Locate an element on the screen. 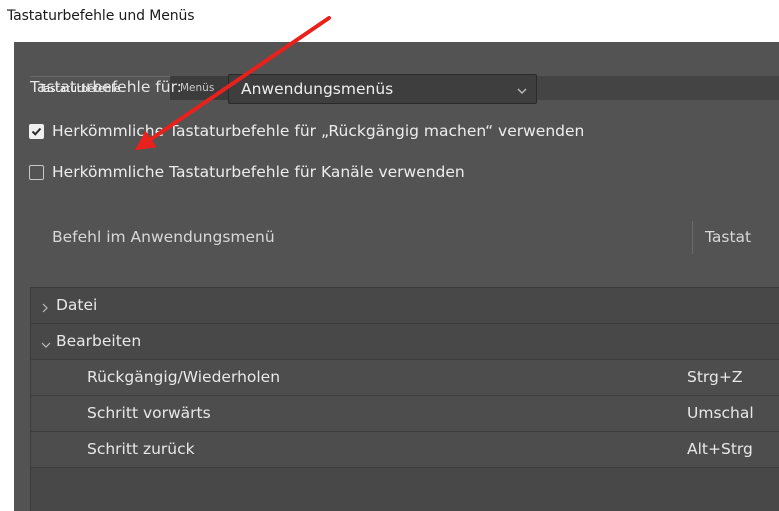 The image size is (779, 511). tree-group-label: Datei is located at coordinates (77, 305).